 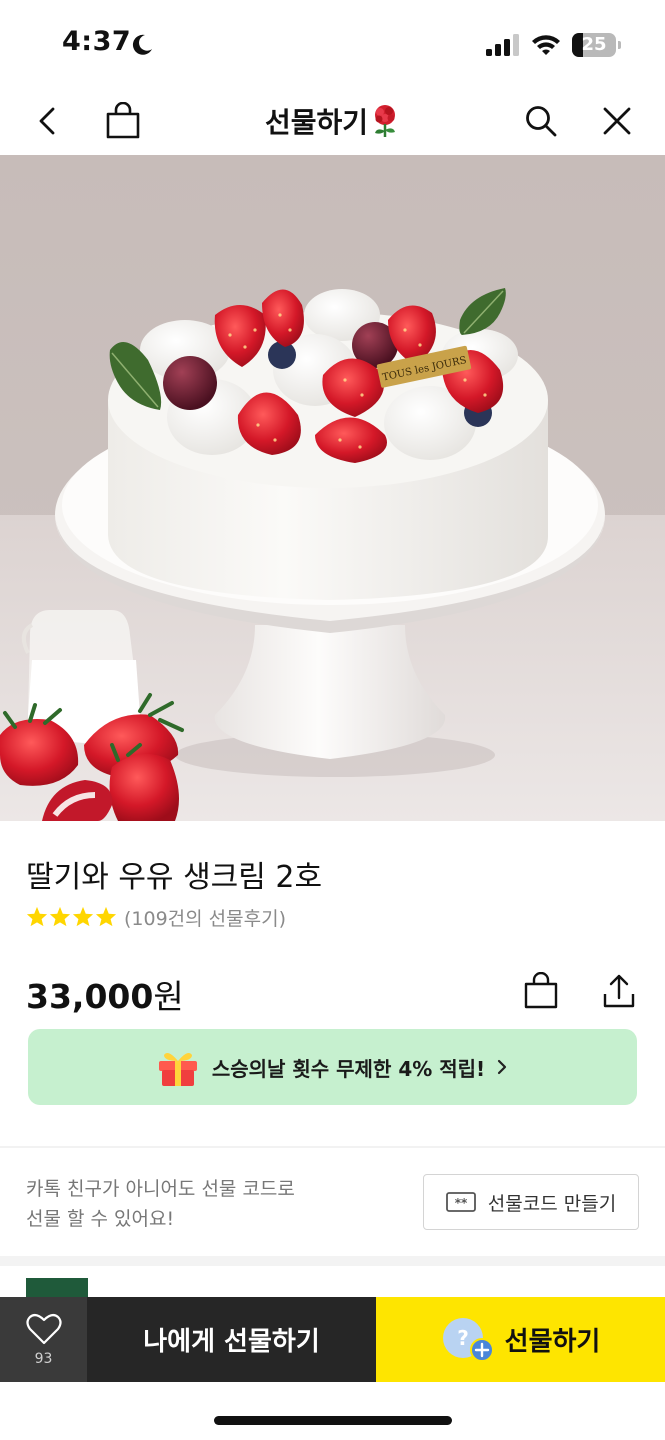 I want to click on status-time: 4:37, so click(x=97, y=41).